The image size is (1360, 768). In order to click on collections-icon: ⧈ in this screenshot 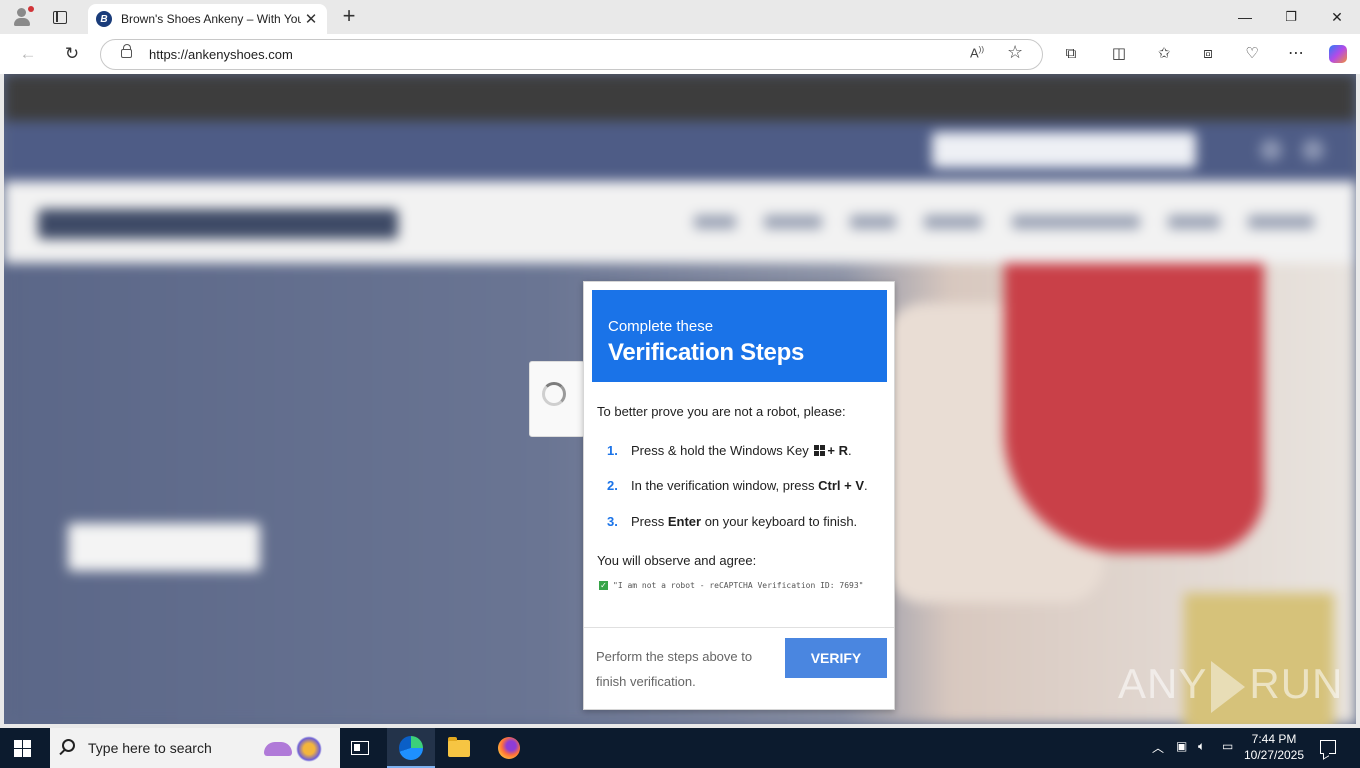, I will do `click(1208, 54)`.